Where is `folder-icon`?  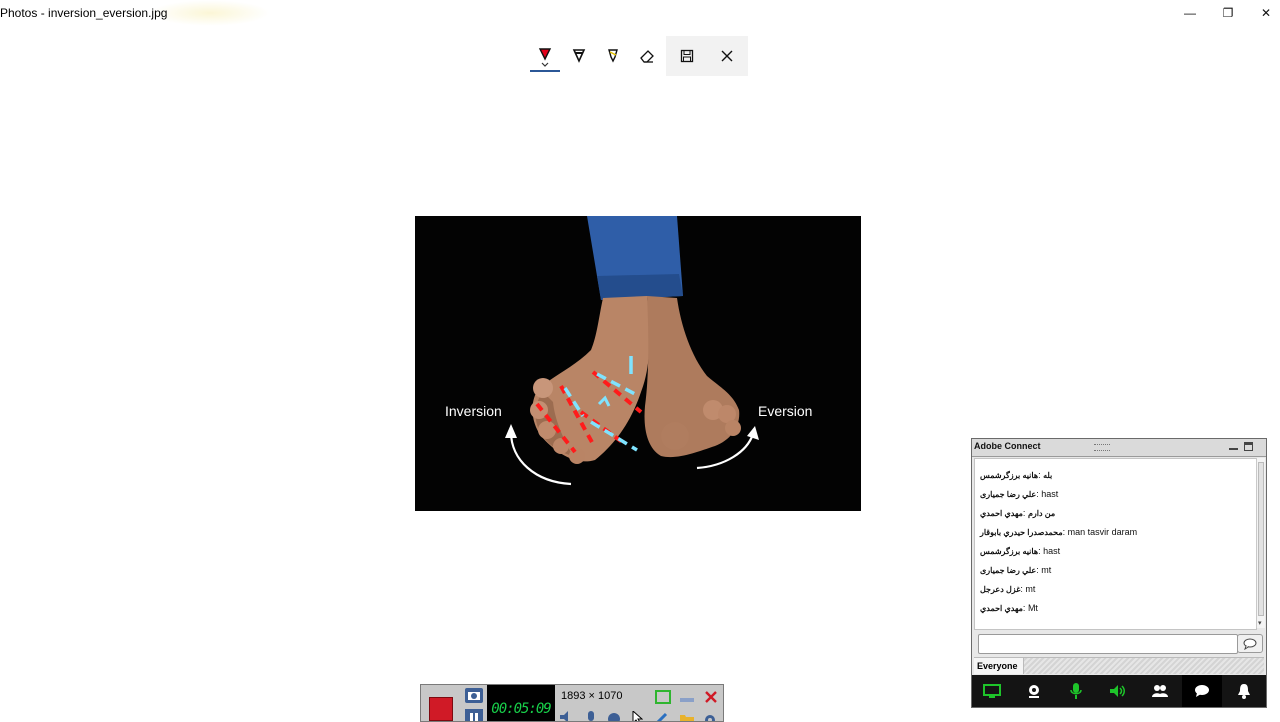 folder-icon is located at coordinates (687, 718).